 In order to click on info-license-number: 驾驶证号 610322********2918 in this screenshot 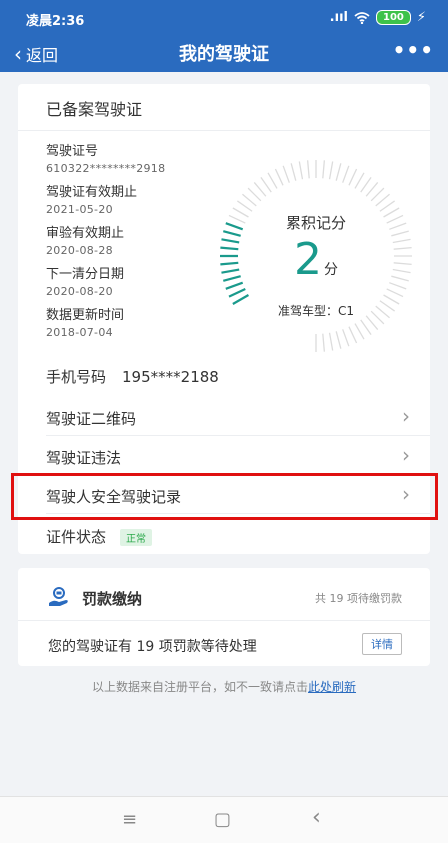, I will do `click(105, 157)`.